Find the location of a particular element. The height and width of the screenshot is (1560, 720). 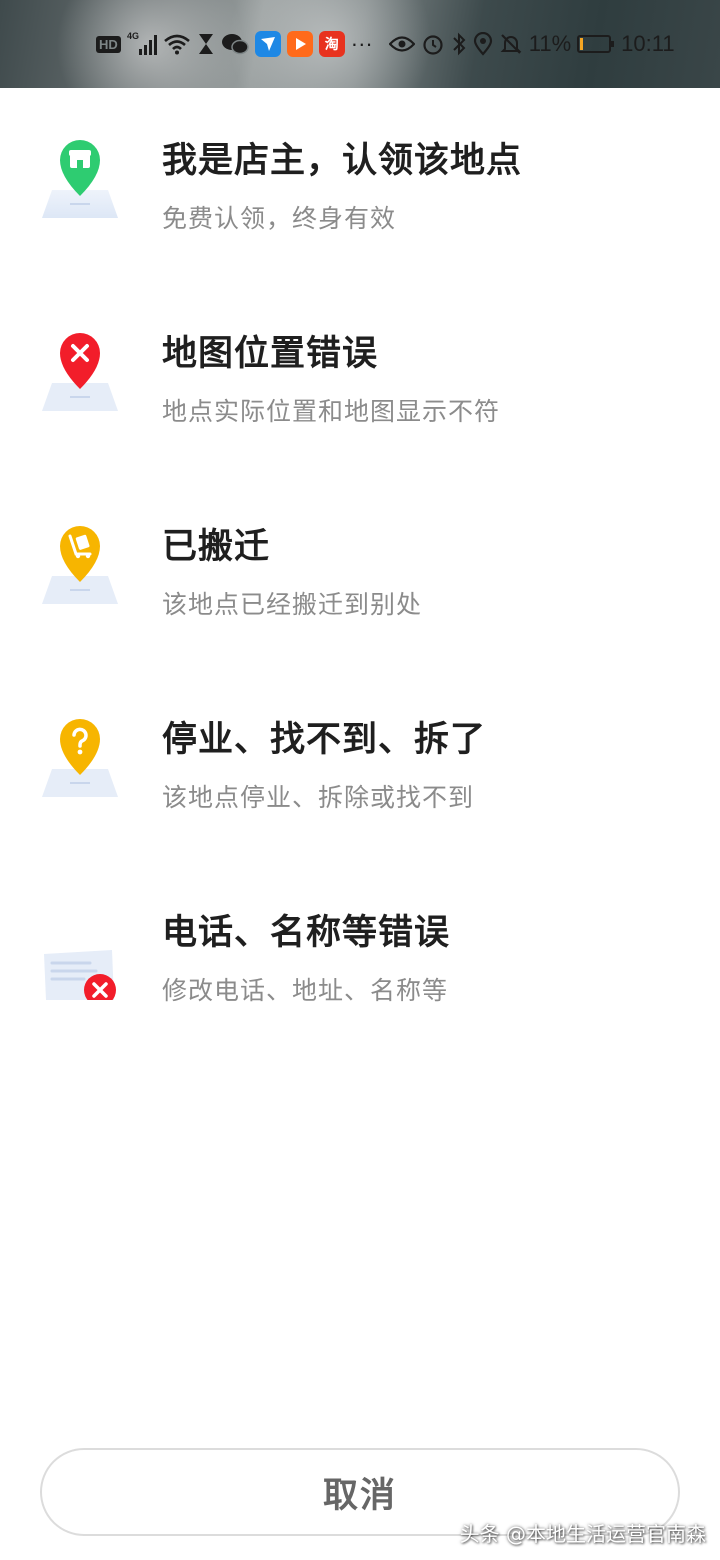

moving-cart-pin-icon is located at coordinates (80, 569).